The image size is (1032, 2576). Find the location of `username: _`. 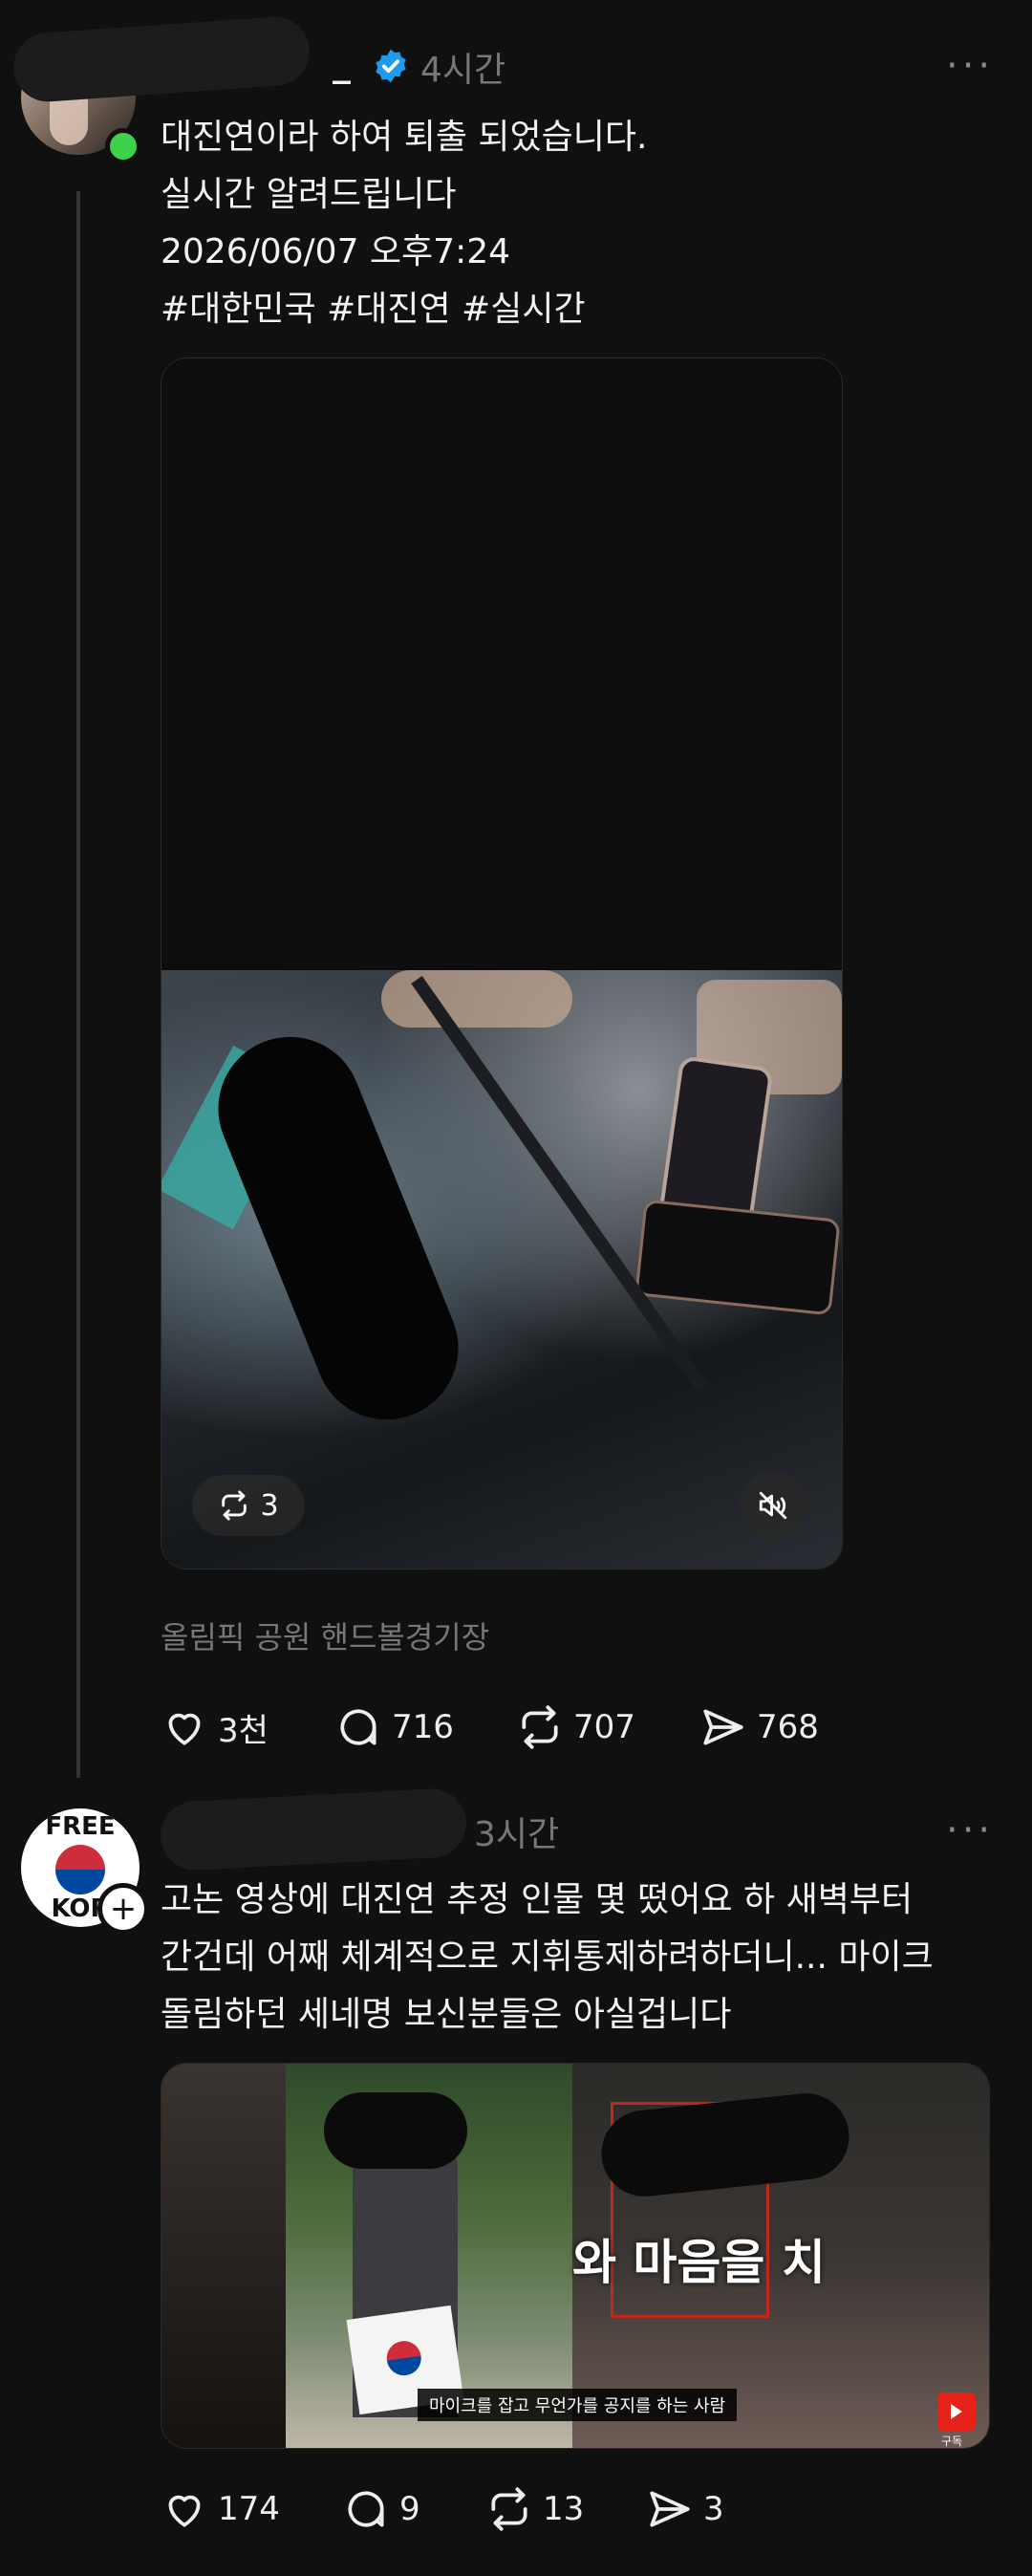

username: _ is located at coordinates (342, 63).